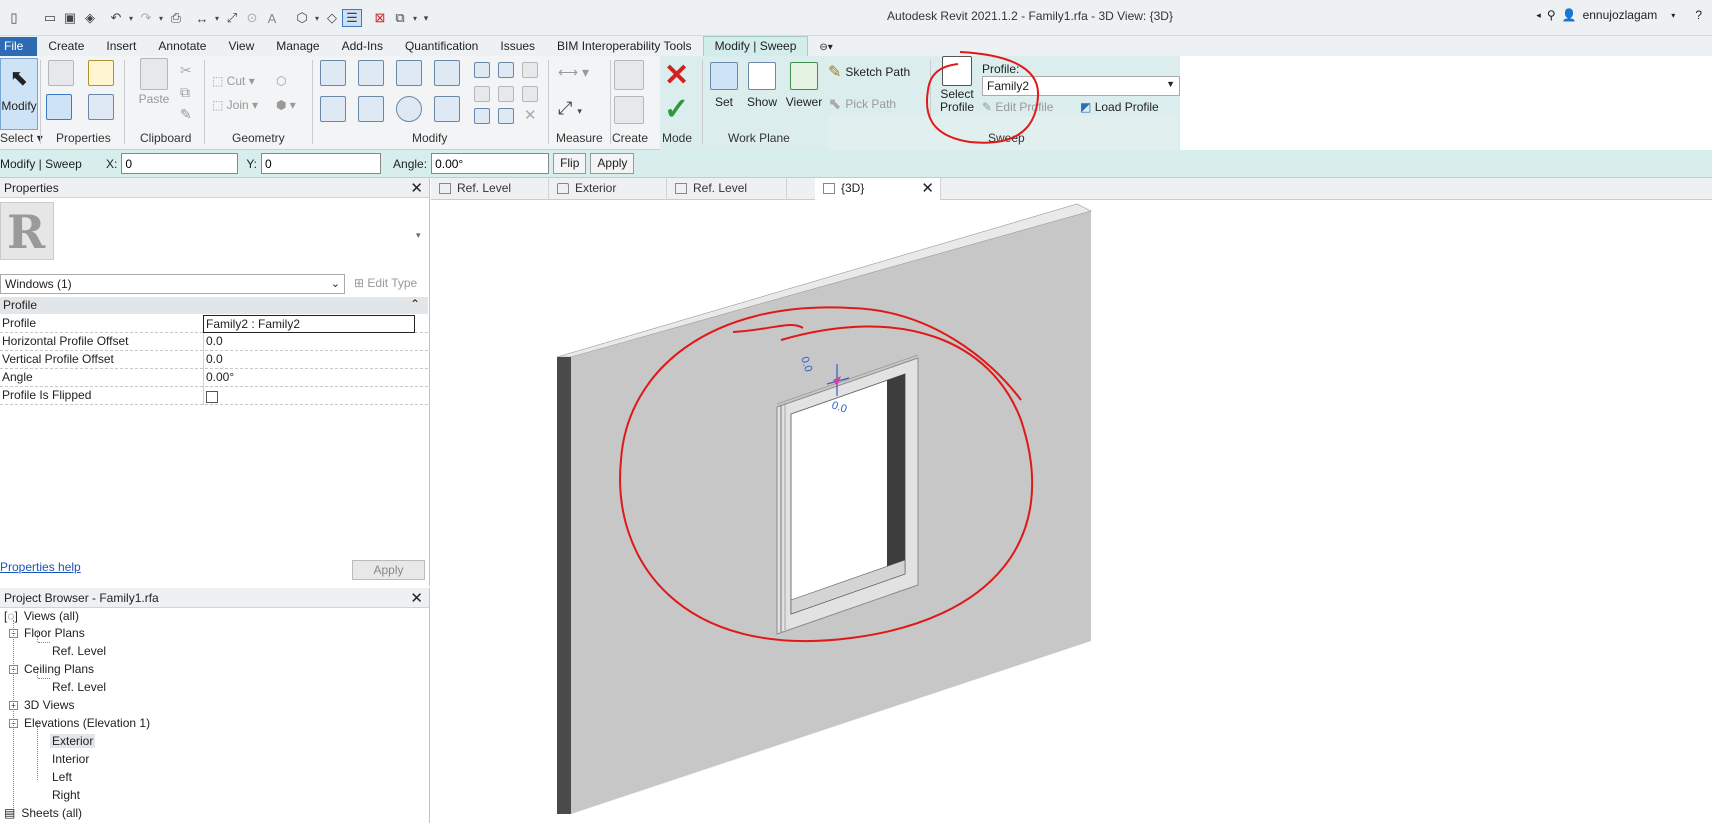 The height and width of the screenshot is (823, 1712). I want to click on tab-quantification: Quantification, so click(441, 46).